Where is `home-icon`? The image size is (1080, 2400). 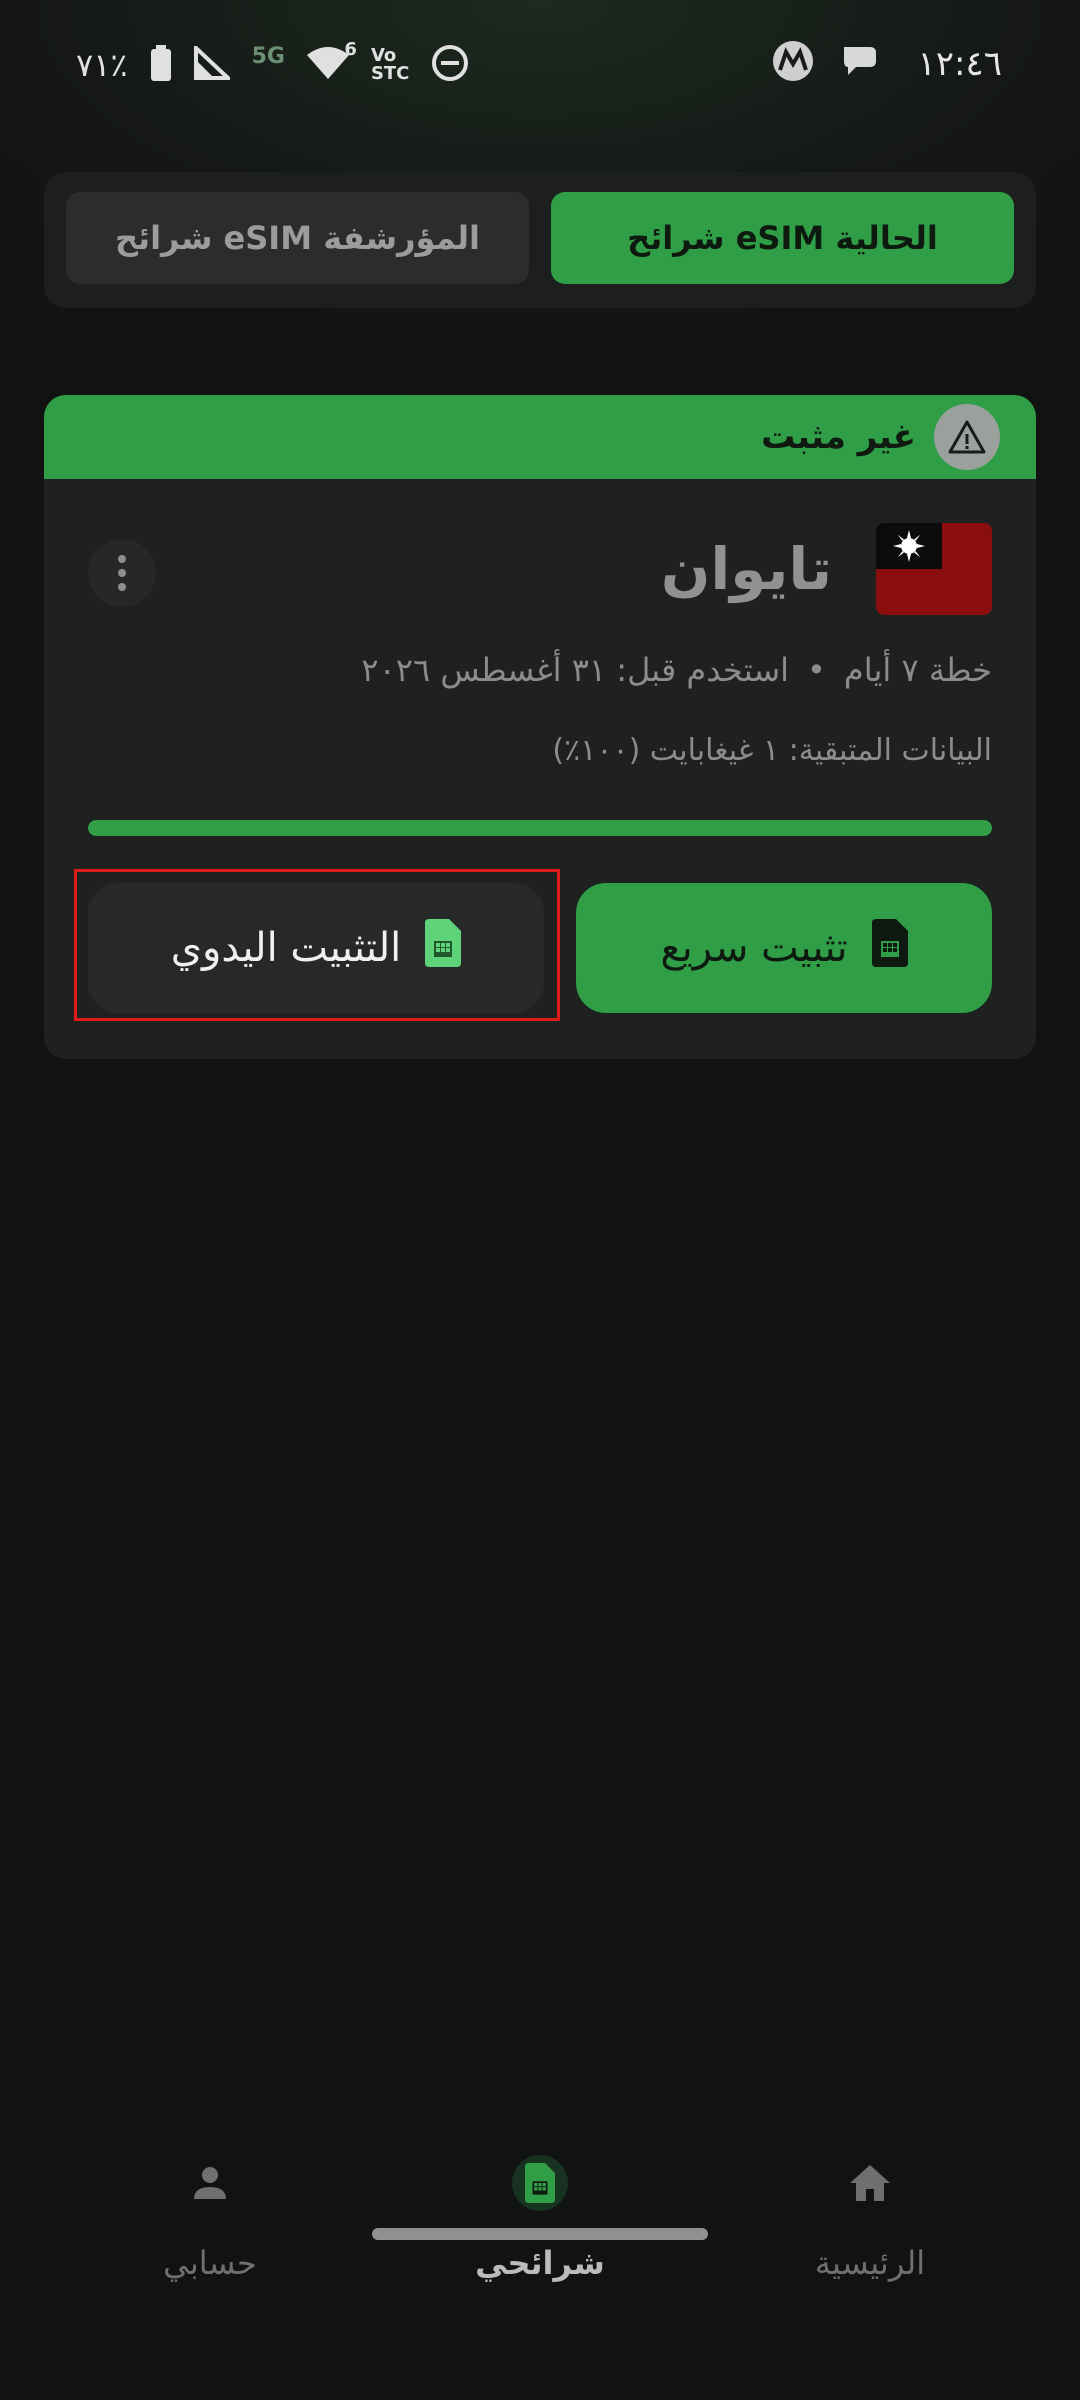 home-icon is located at coordinates (870, 2183).